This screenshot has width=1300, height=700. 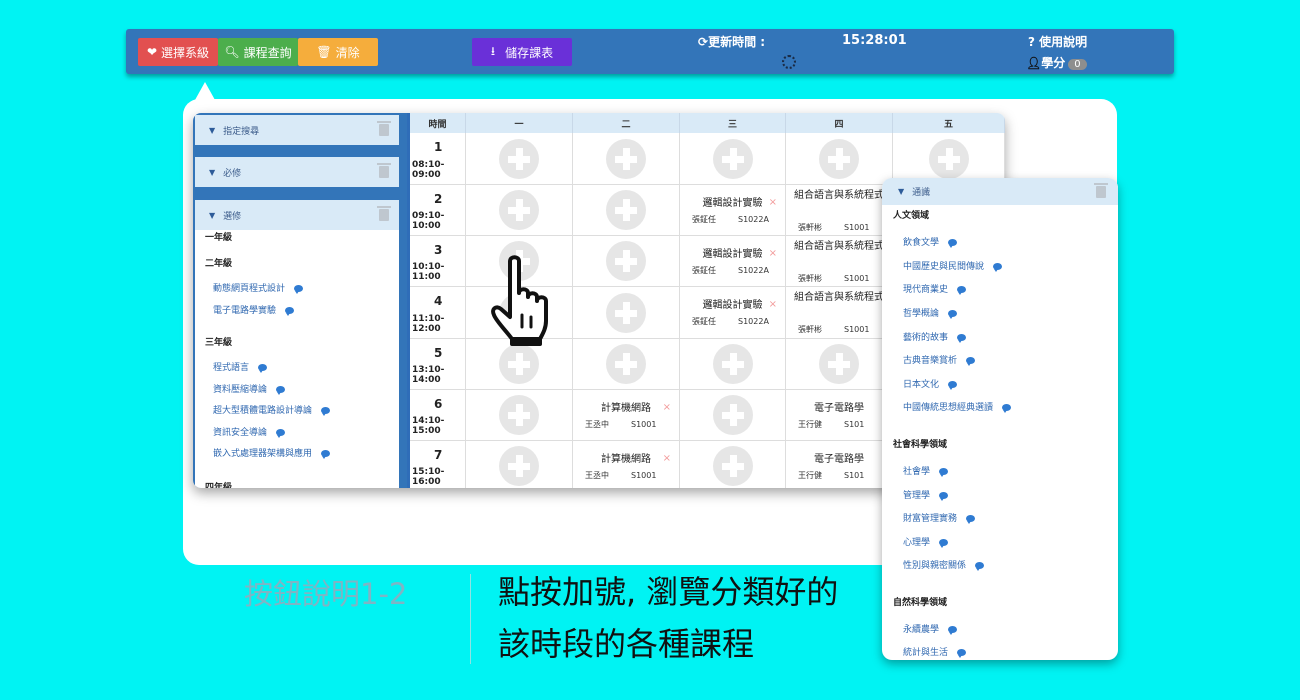 I want to click on course-query-button: 🔍︎ 課程查詢, so click(x=258, y=52).